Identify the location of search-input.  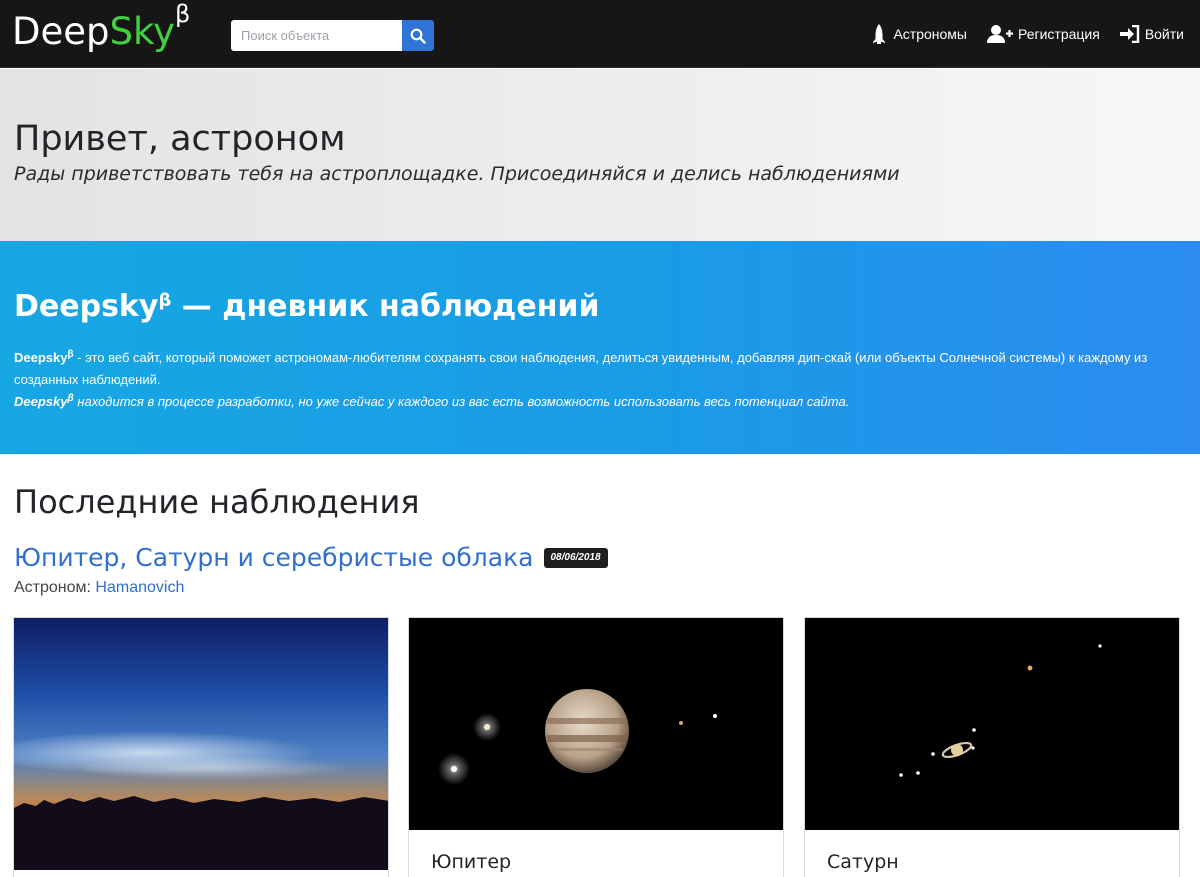
(316, 35).